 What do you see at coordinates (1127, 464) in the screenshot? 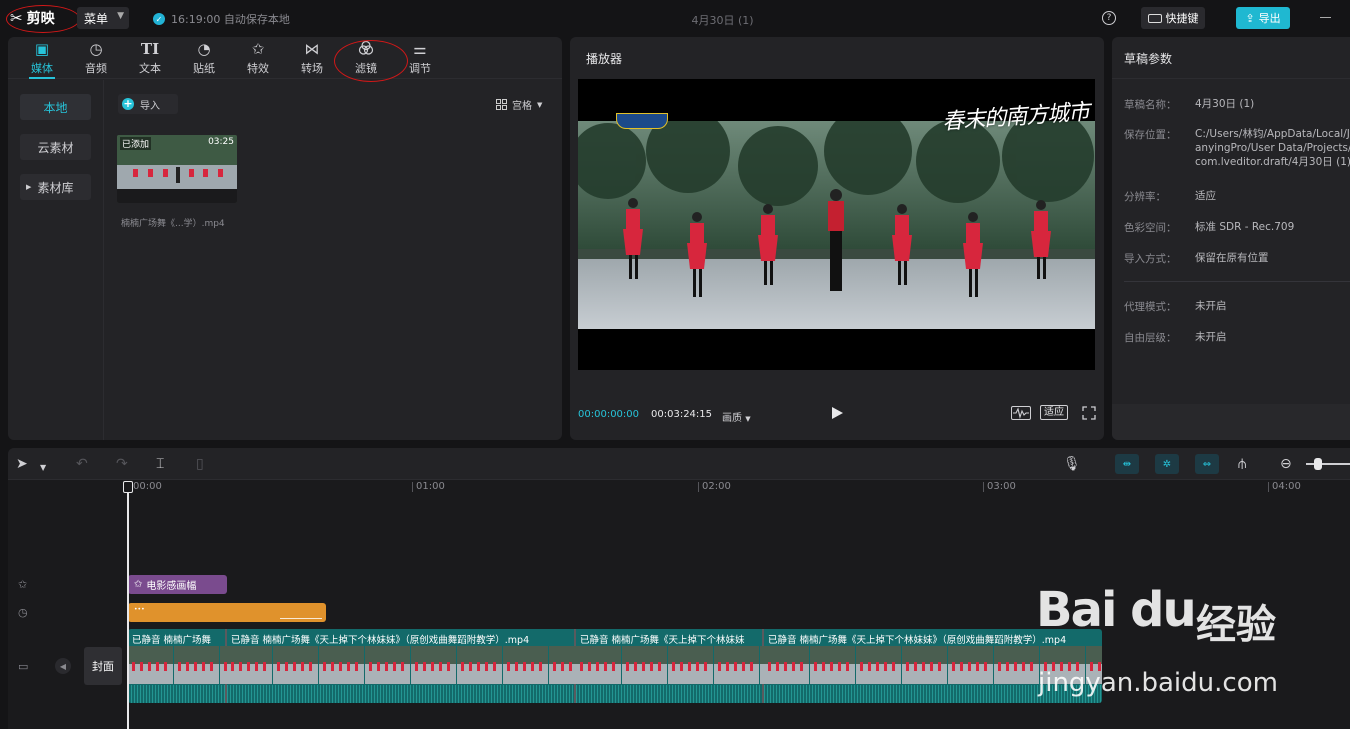
I see `main-track-magnet-button: ⇹` at bounding box center [1127, 464].